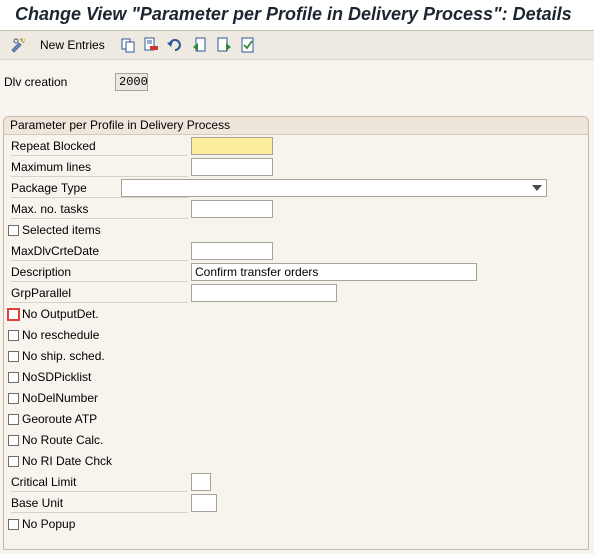 The width and height of the screenshot is (594, 554). What do you see at coordinates (232, 146) in the screenshot?
I see `repeat-blocked-field` at bounding box center [232, 146].